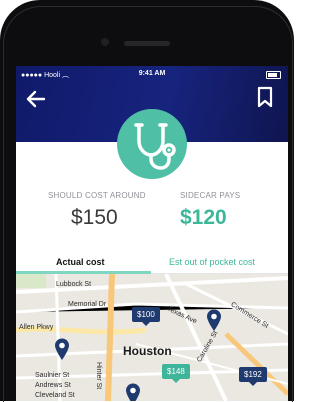 This screenshot has width=320, height=402. Describe the element at coordinates (212, 262) in the screenshot. I see `tab-out-of-pocket: Est out of pocket cost` at that location.